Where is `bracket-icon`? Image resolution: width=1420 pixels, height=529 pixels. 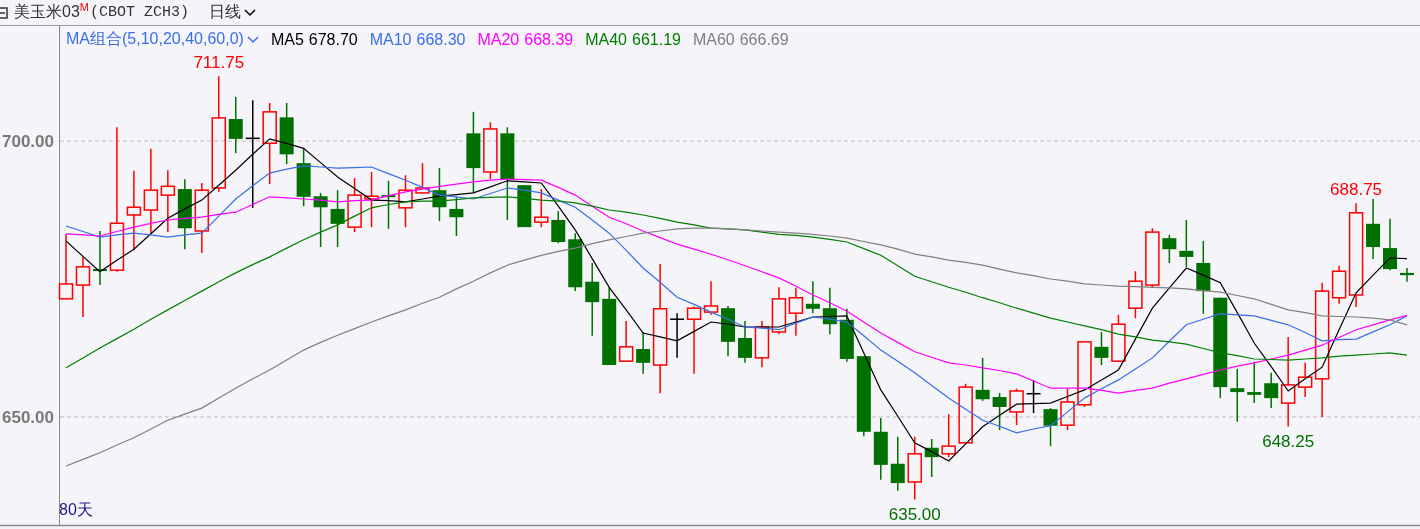
bracket-icon is located at coordinates (4, 12).